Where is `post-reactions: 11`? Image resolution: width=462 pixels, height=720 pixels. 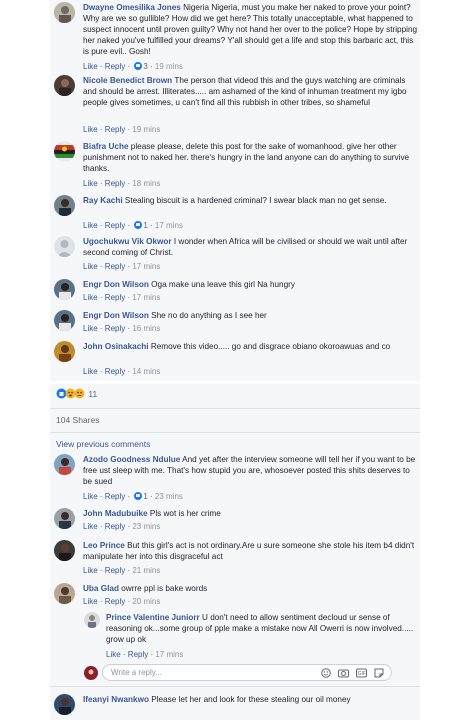 post-reactions: 11 is located at coordinates (76, 394).